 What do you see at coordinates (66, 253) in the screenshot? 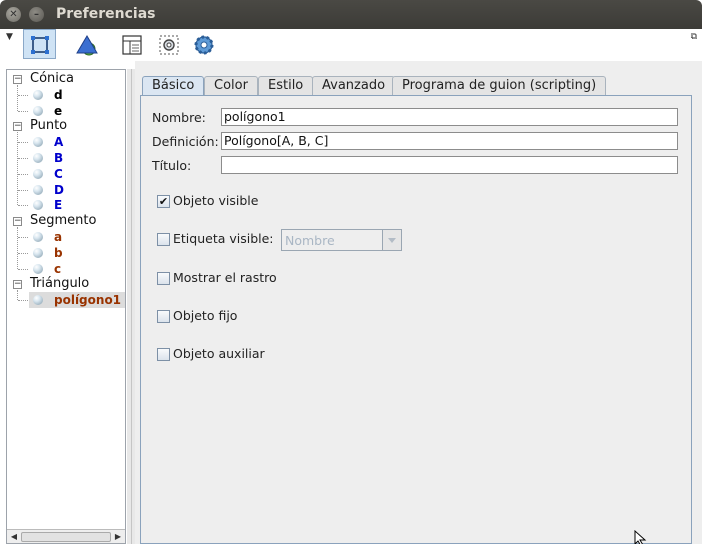
I see `tree-item: b` at bounding box center [66, 253].